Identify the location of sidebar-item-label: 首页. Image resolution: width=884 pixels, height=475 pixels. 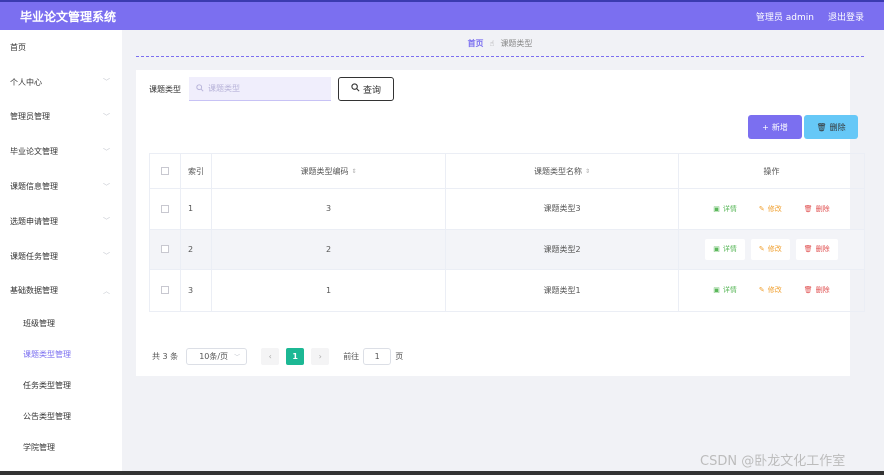
(18, 47).